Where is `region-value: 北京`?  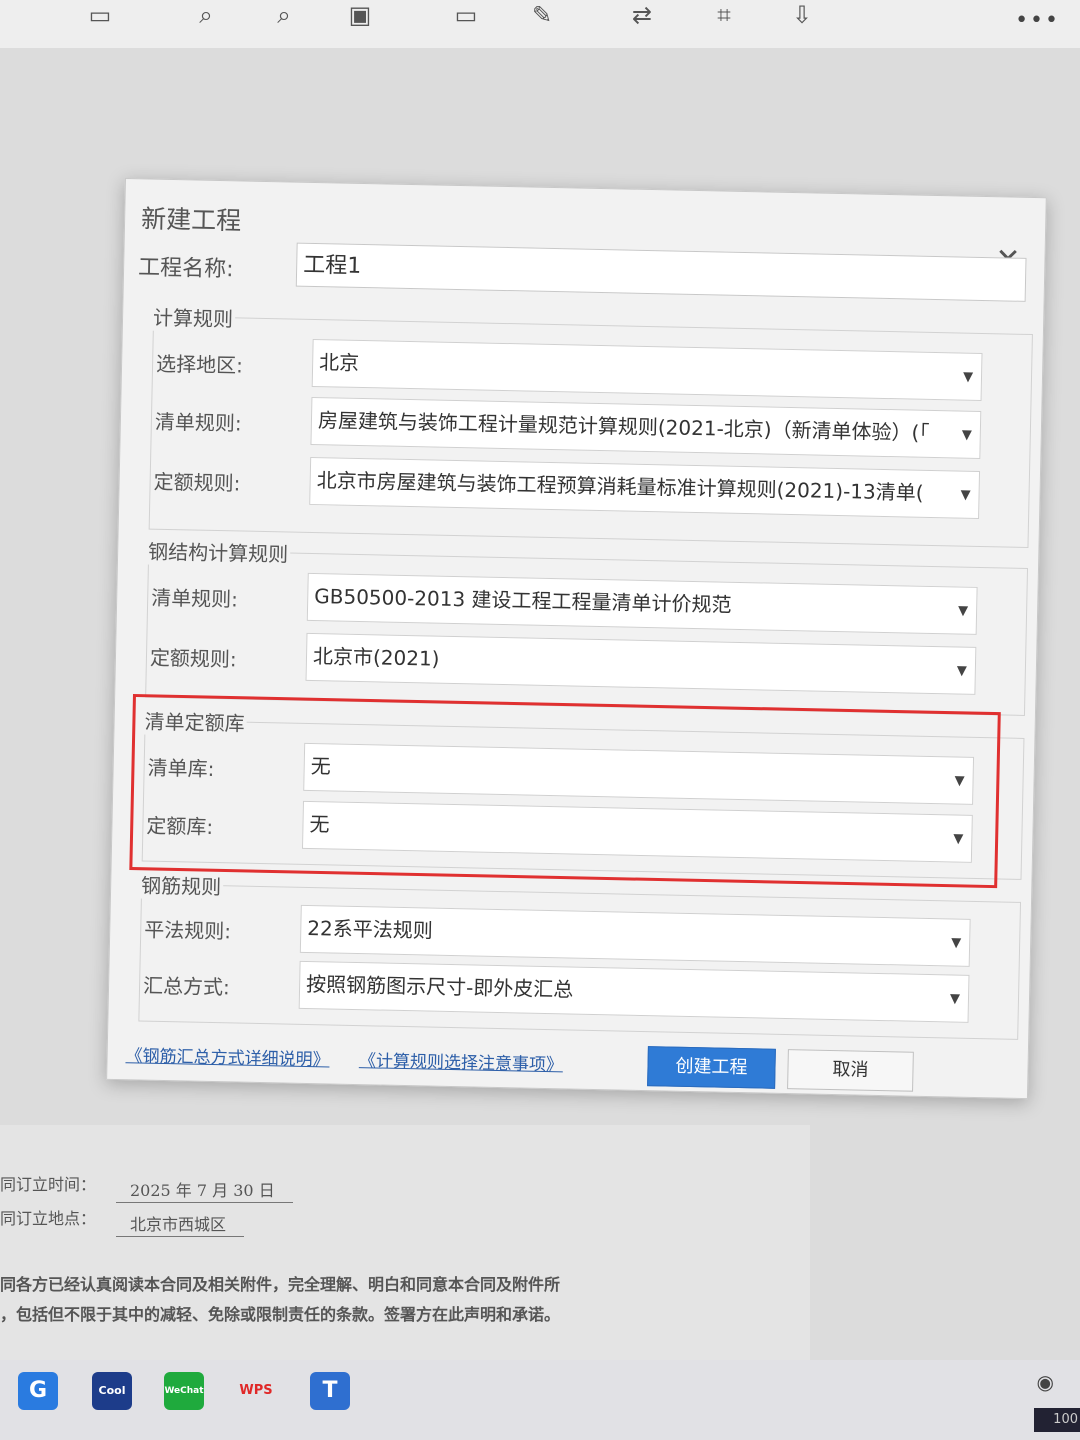
region-value: 北京 is located at coordinates (339, 362).